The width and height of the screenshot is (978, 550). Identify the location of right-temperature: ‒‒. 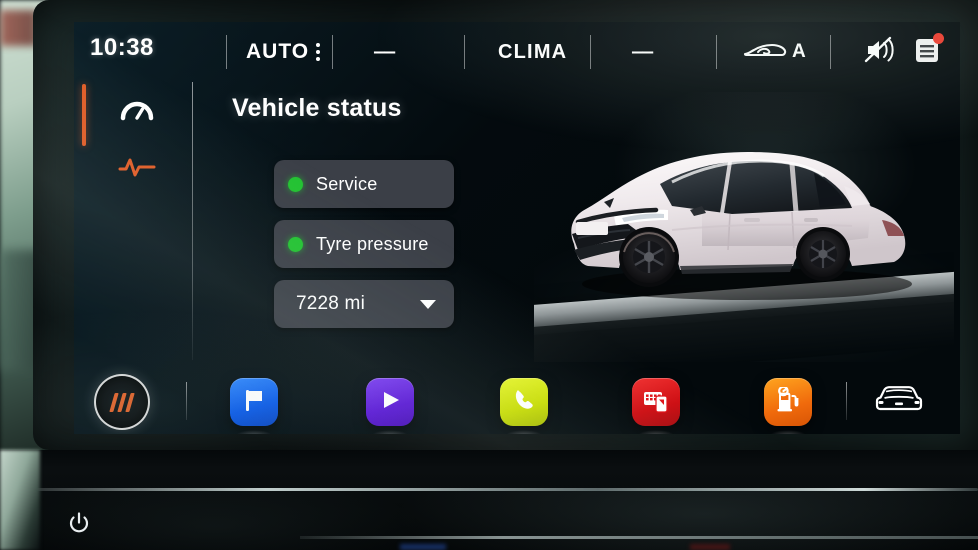
(642, 52).